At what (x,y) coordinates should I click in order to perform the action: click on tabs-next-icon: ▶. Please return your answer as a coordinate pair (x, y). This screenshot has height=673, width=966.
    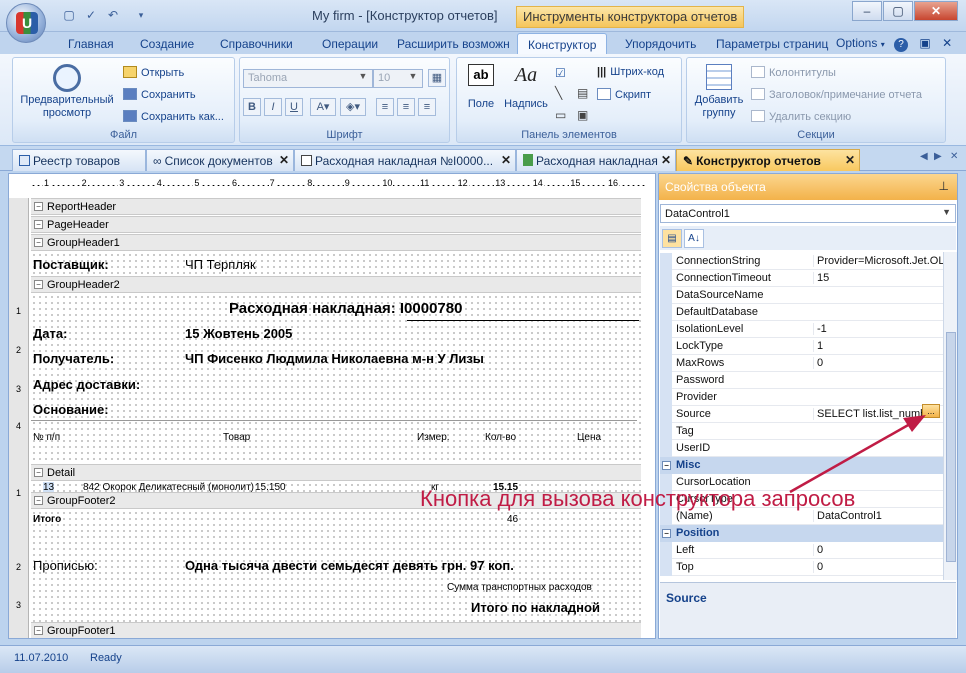
    Looking at the image, I should click on (938, 156).